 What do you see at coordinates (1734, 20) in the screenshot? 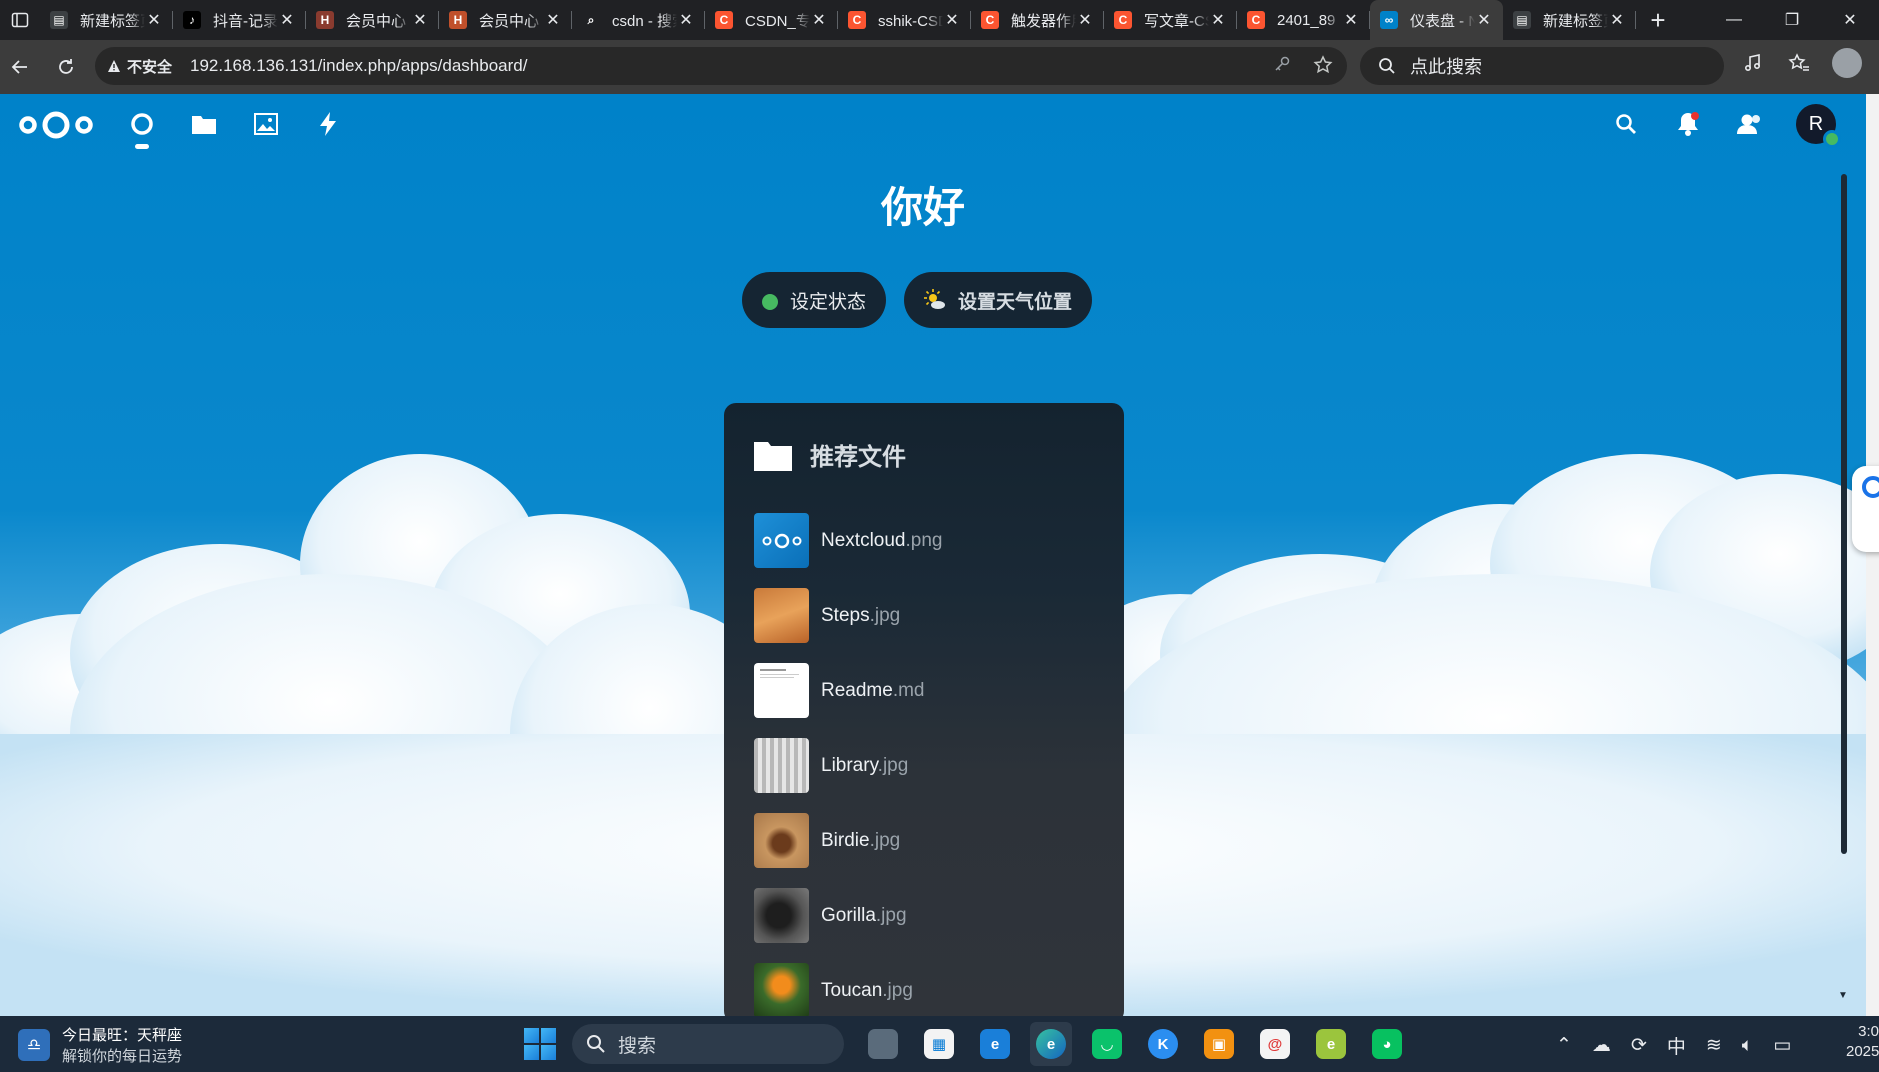
I see `minimize-button: —` at bounding box center [1734, 20].